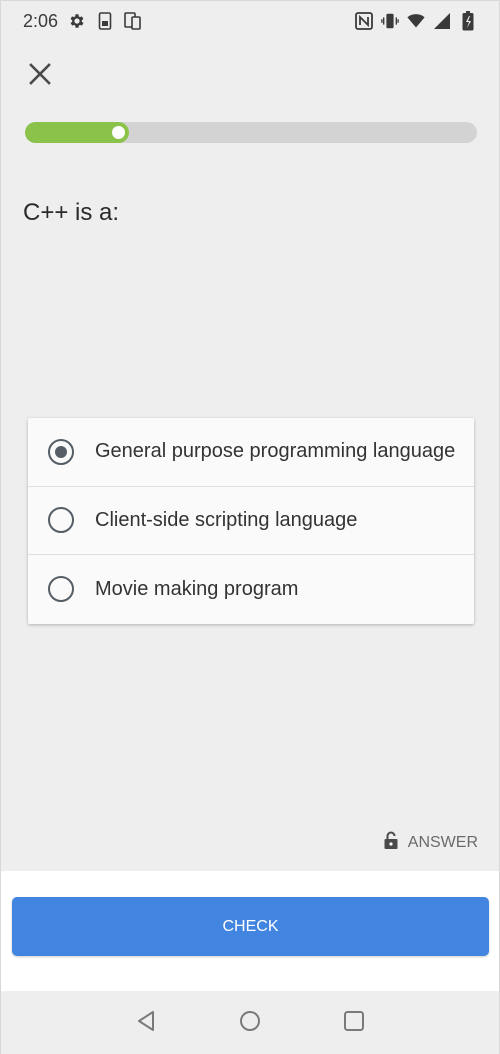 Image resolution: width=500 pixels, height=1054 pixels. I want to click on option-label: Client-side scripting language, so click(226, 519).